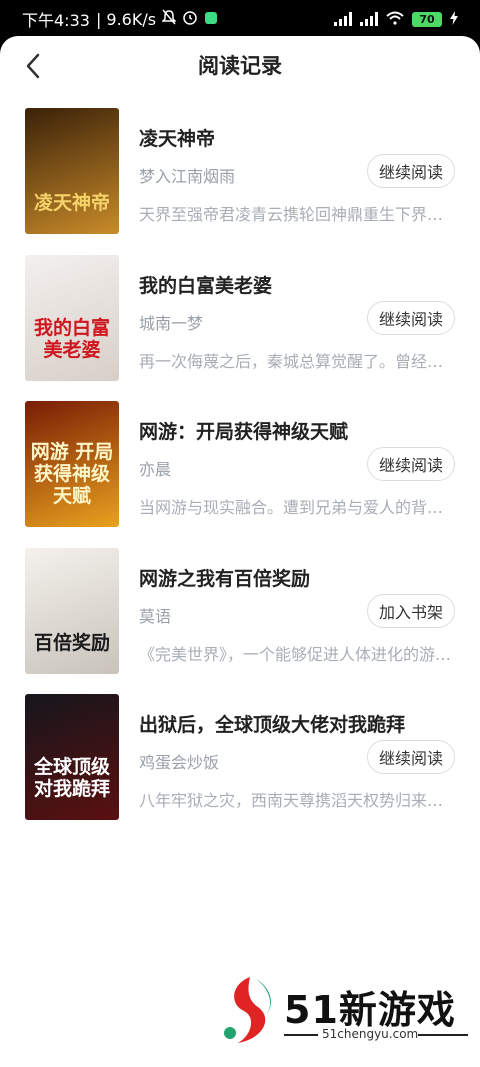  What do you see at coordinates (177, 139) in the screenshot?
I see `book-title: 凌天神帝` at bounding box center [177, 139].